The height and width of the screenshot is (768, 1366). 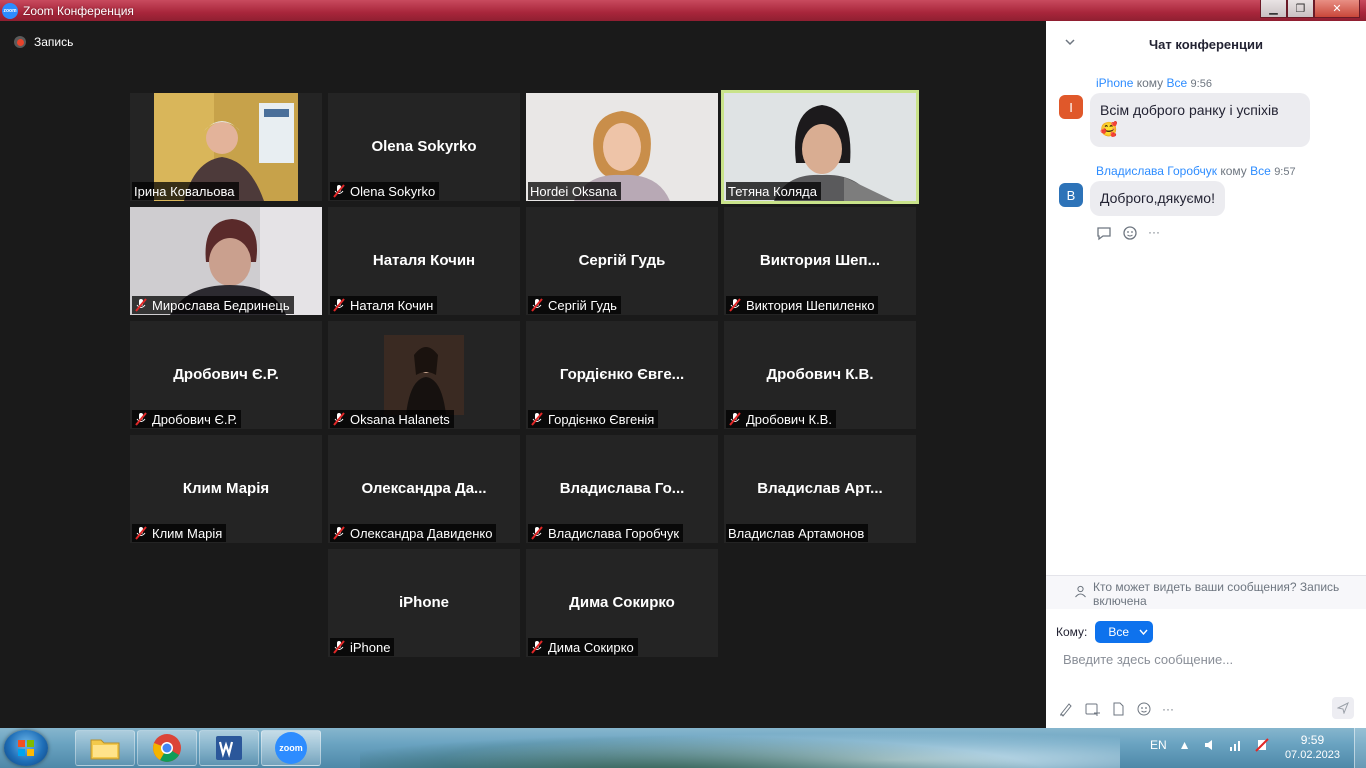 I want to click on participant-tile: Дробович Є.Р. Дробович Є.Р., so click(x=226, y=375).